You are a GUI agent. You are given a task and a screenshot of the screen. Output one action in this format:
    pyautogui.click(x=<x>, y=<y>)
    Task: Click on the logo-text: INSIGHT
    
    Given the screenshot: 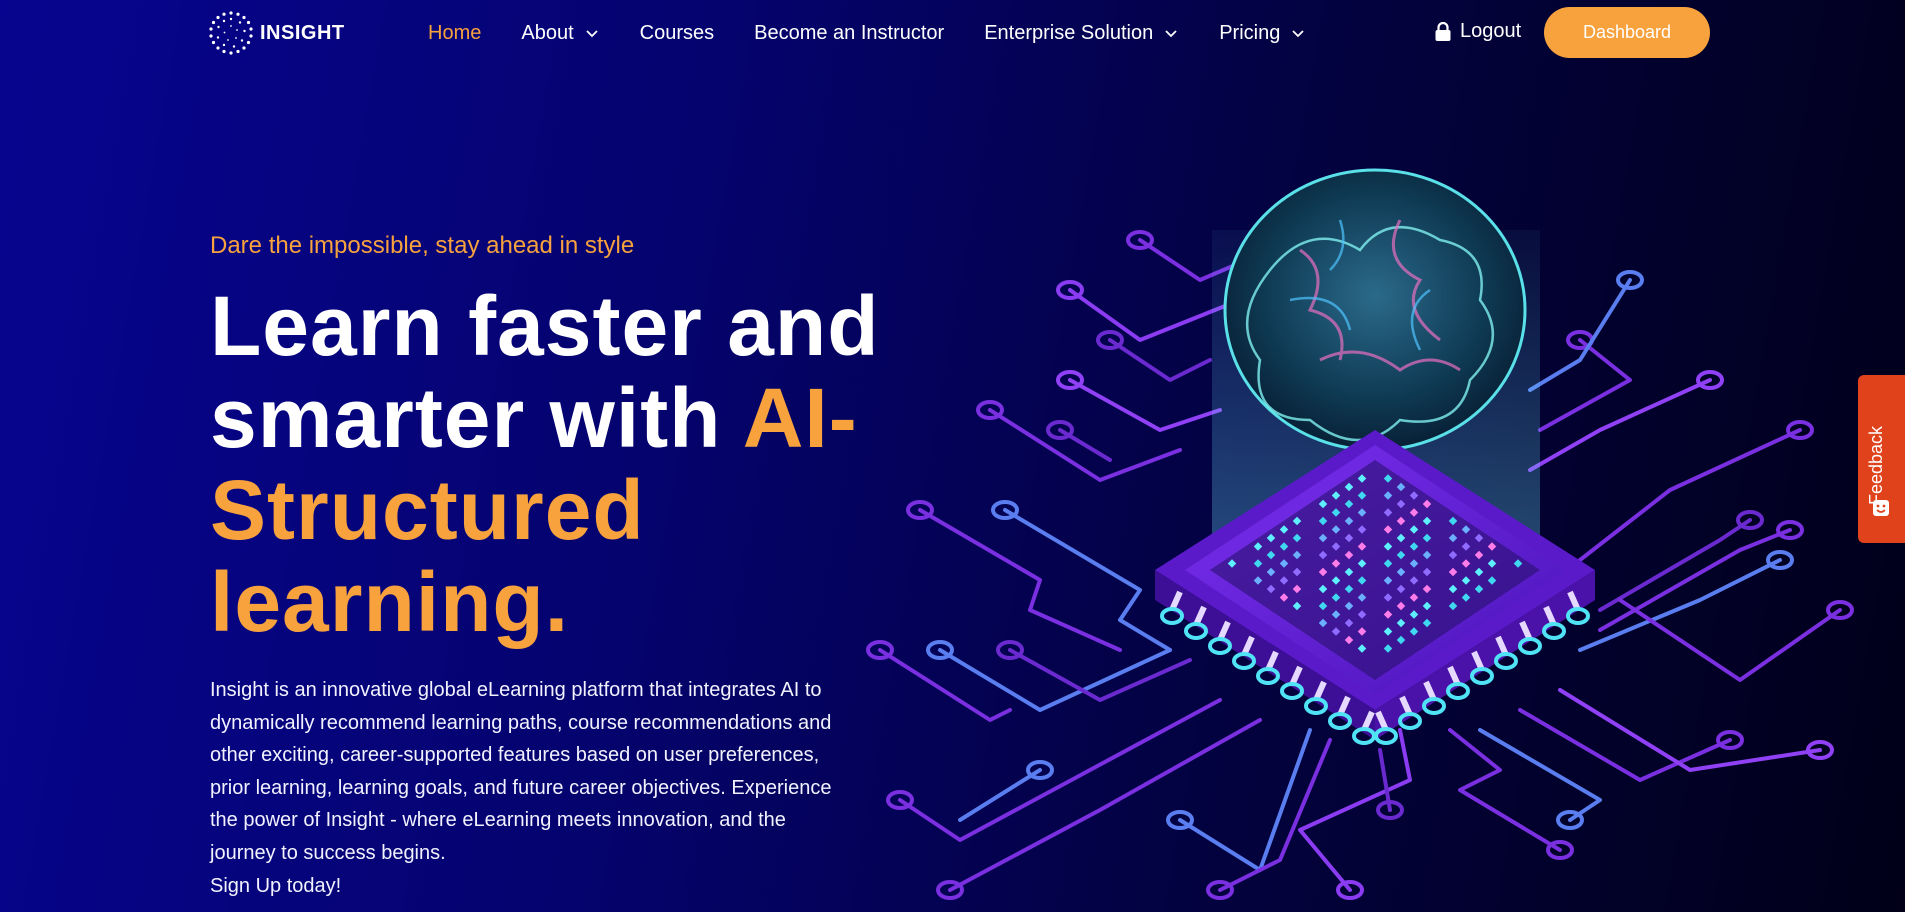 What is the action you would take?
    pyautogui.click(x=302, y=32)
    